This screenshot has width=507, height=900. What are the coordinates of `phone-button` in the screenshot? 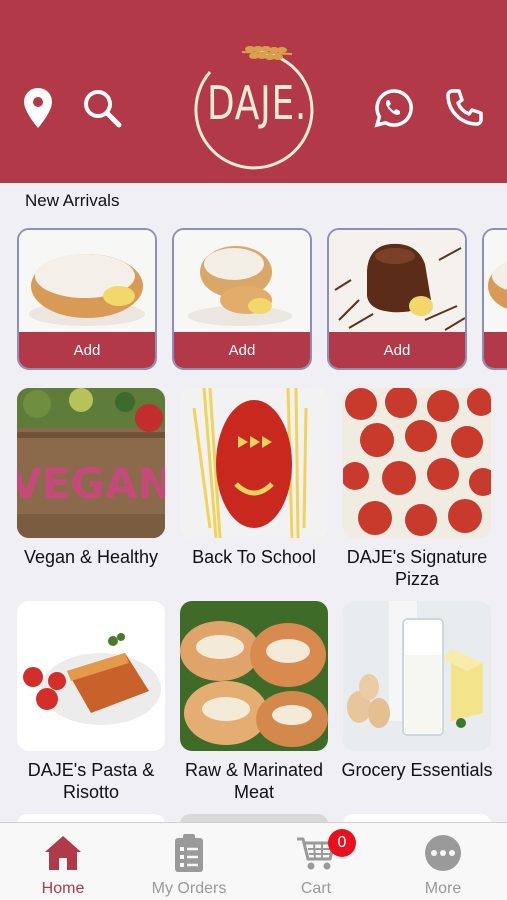 It's located at (464, 108).